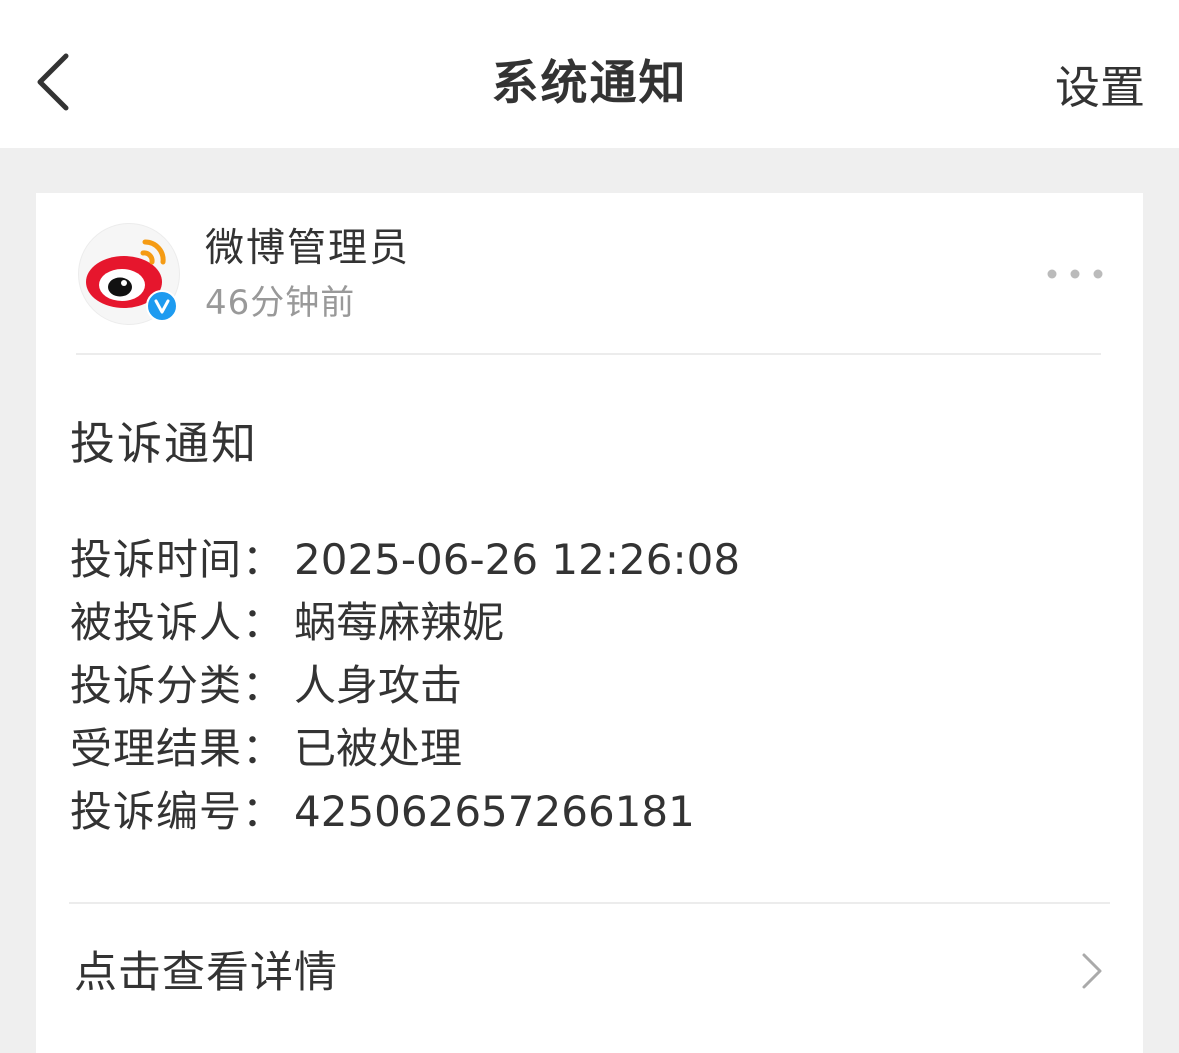 This screenshot has height=1053, width=1179. I want to click on post-time: 46分钟前, so click(280, 303).